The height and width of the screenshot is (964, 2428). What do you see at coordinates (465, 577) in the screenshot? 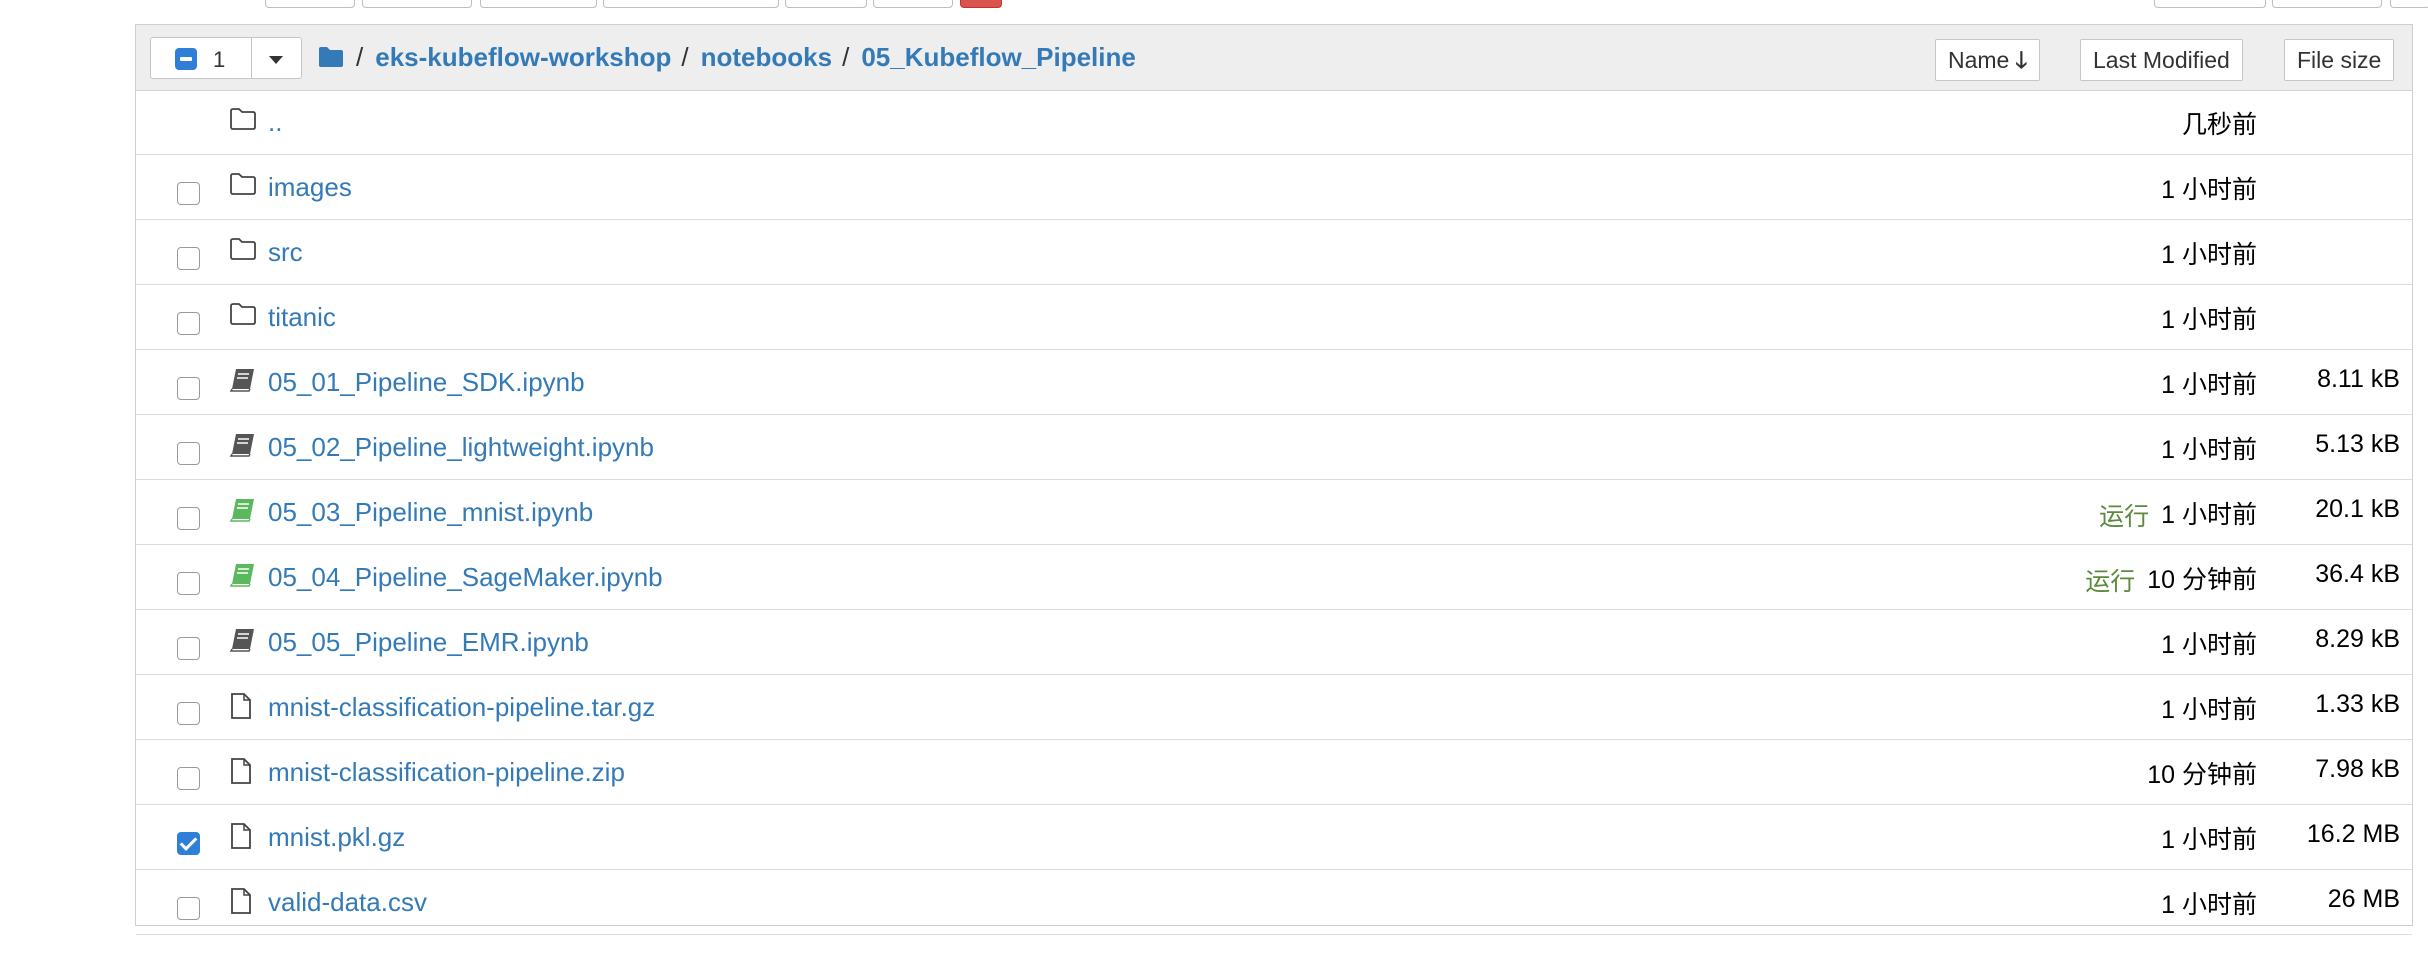
I see `file-name-link: 05_04_Pipeline_SageMaker.ipynb` at bounding box center [465, 577].